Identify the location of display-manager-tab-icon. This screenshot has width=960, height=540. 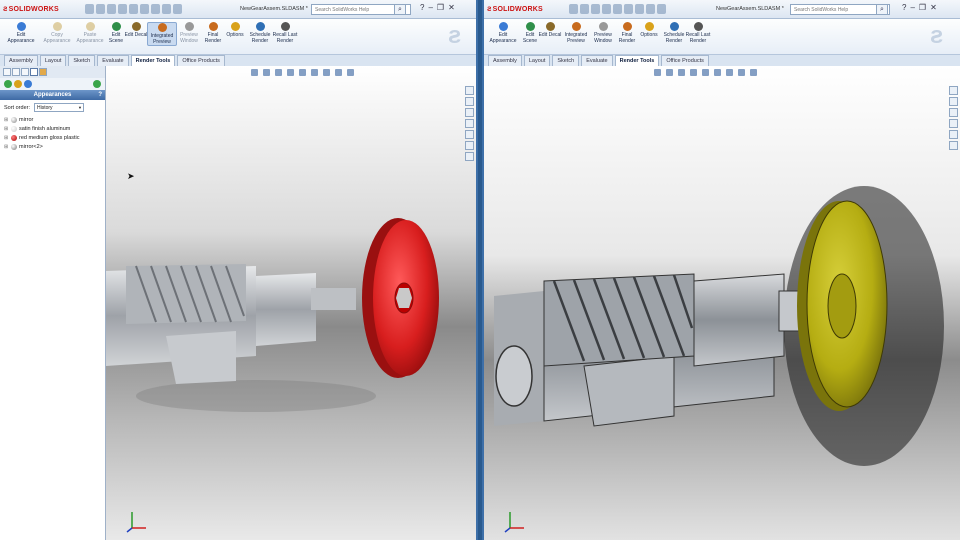
(34, 72).